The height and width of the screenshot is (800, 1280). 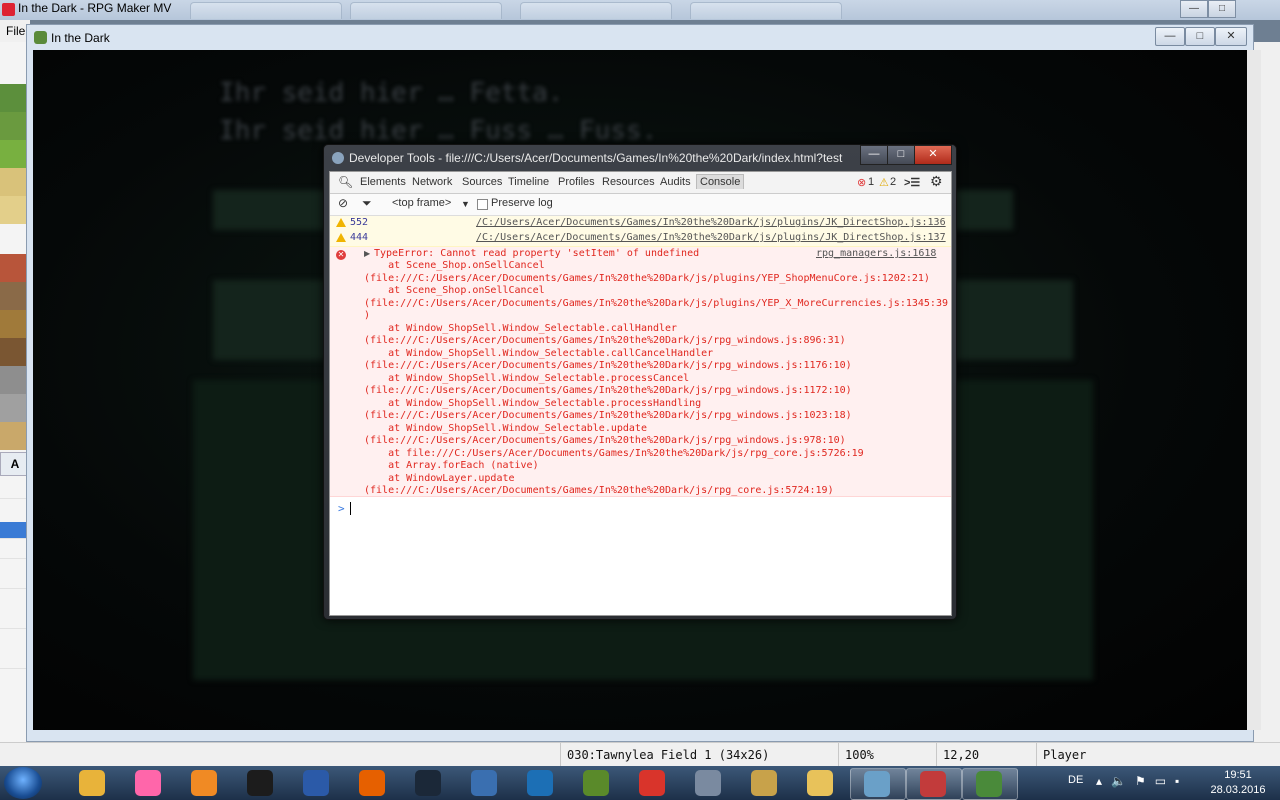 What do you see at coordinates (628, 182) in the screenshot?
I see `tab-resources: Resources` at bounding box center [628, 182].